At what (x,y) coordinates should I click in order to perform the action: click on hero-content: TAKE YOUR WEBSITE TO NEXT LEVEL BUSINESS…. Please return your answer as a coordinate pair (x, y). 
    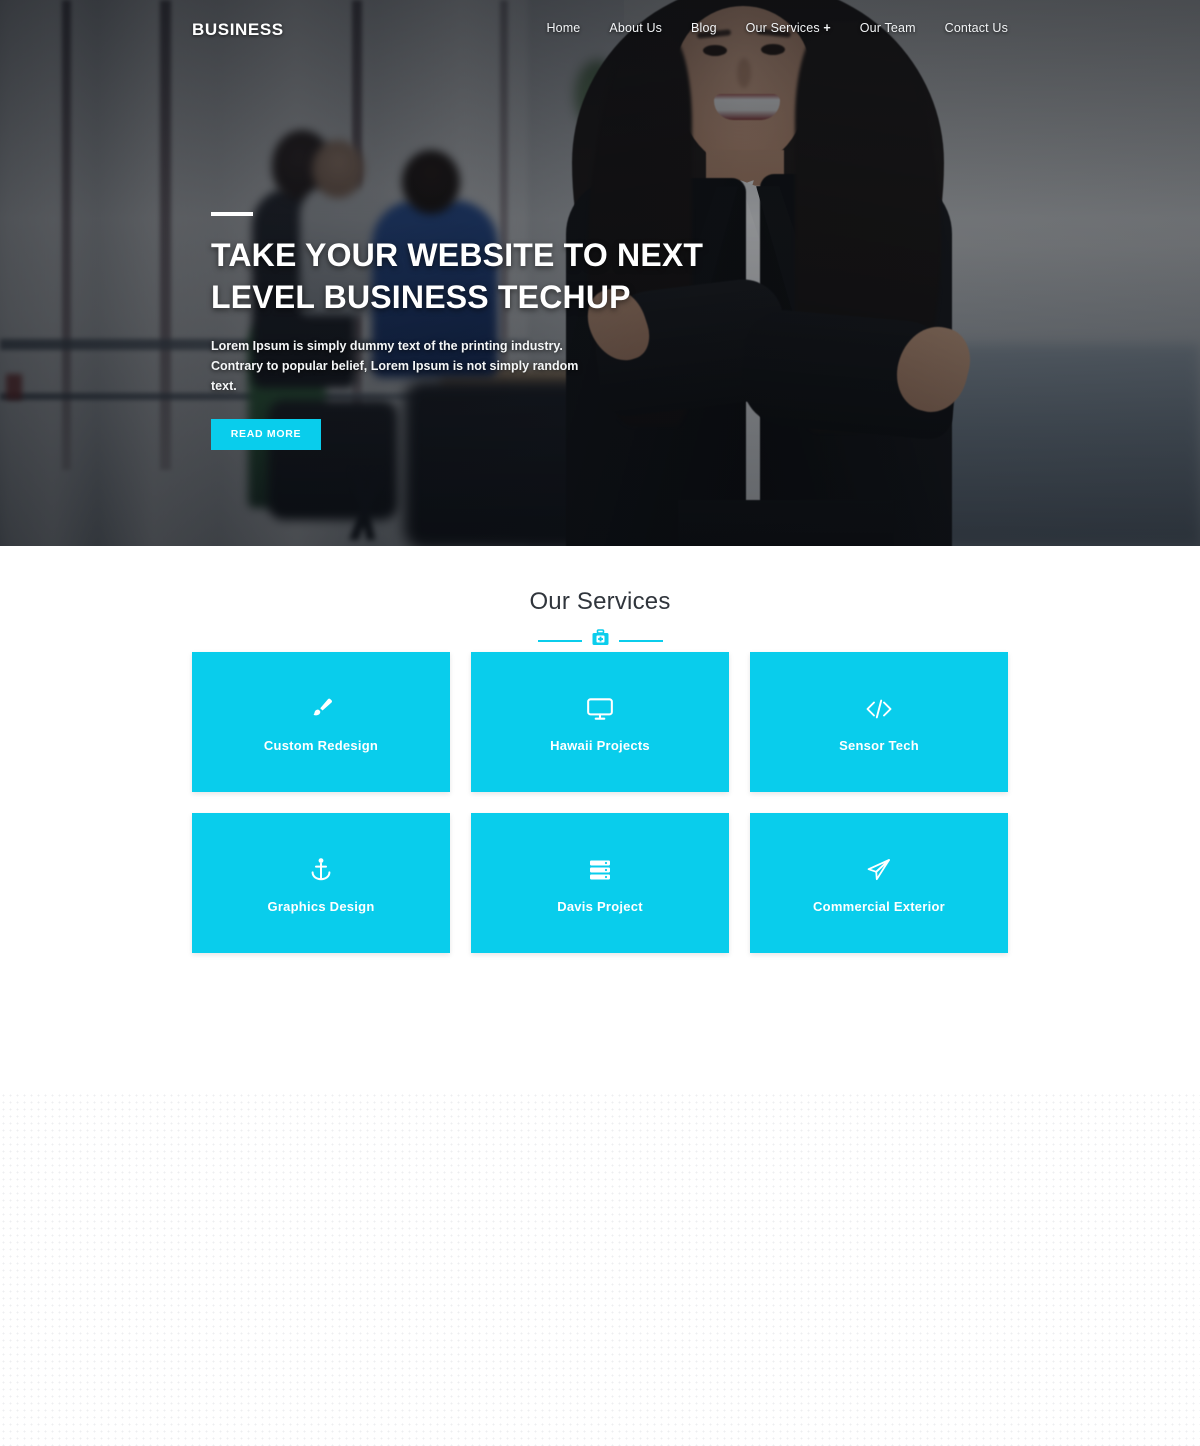
    Looking at the image, I should click on (521, 331).